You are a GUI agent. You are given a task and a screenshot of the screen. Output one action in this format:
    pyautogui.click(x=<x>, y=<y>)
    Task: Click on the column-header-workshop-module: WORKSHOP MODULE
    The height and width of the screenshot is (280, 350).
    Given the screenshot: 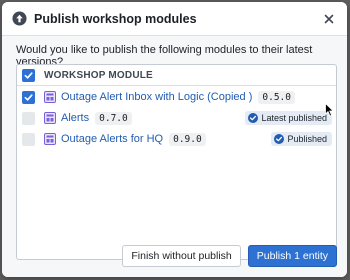 What is the action you would take?
    pyautogui.click(x=98, y=75)
    